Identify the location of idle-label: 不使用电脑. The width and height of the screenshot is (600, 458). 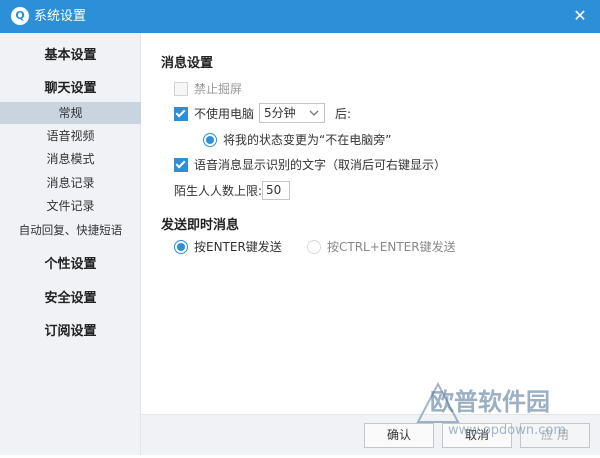
(224, 114).